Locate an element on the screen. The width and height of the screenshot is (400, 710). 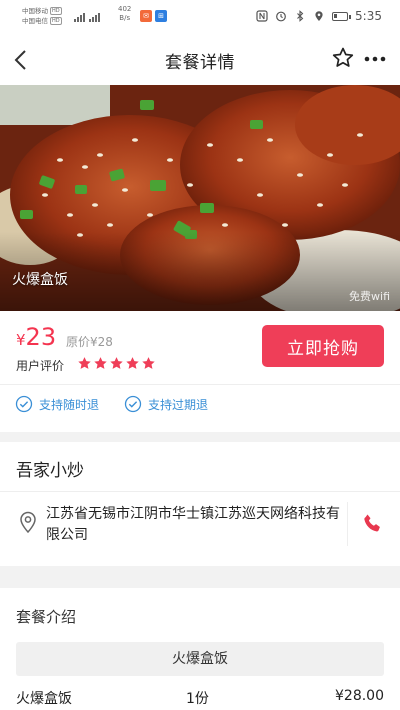
nfc-icon is located at coordinates (262, 16).